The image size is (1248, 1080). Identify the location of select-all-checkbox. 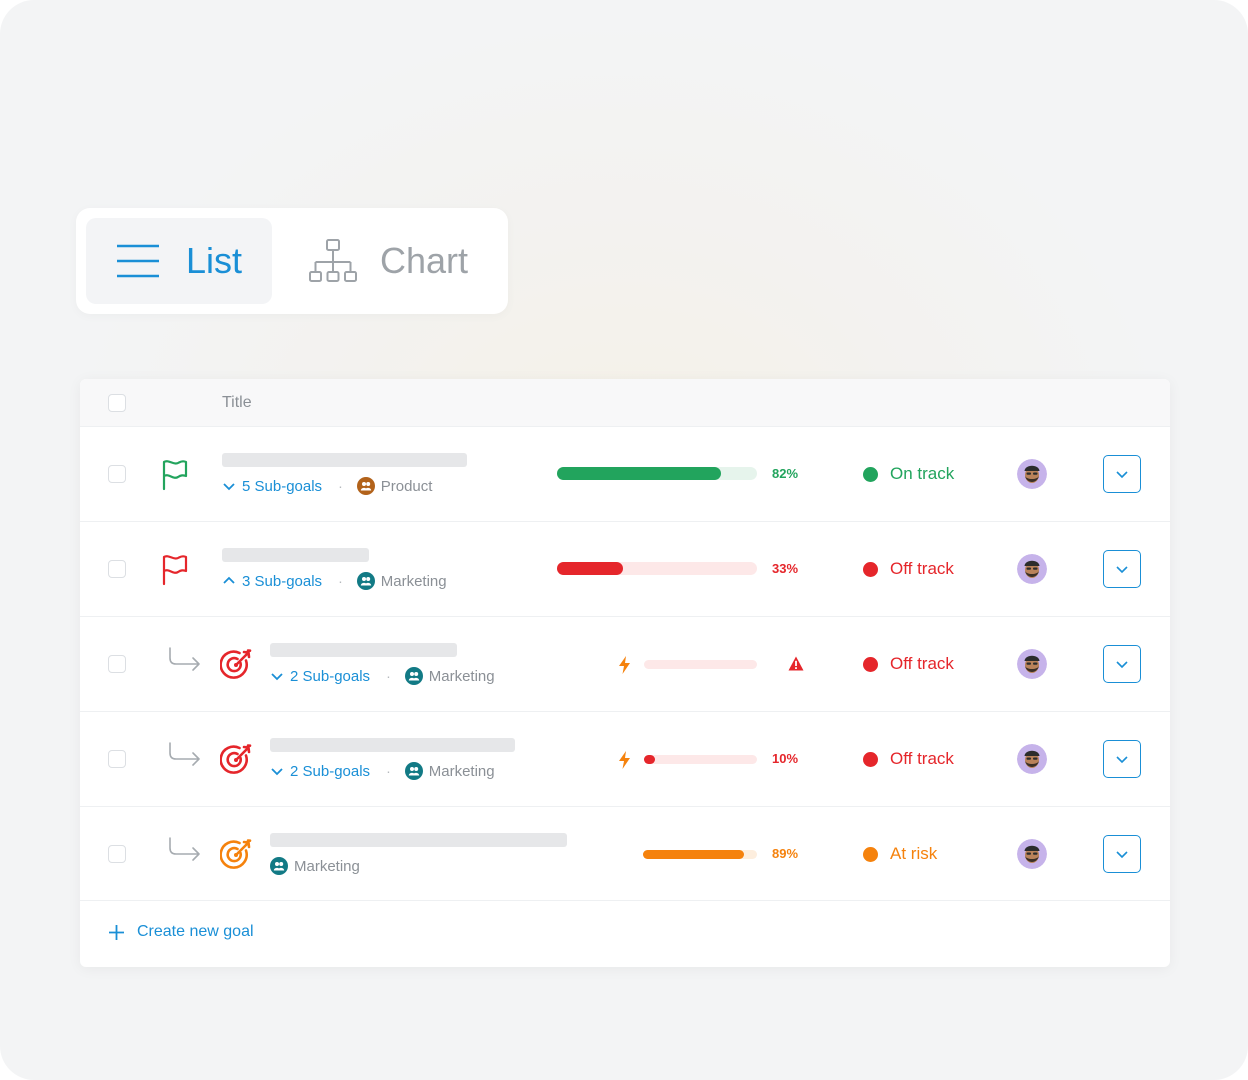
(117, 403).